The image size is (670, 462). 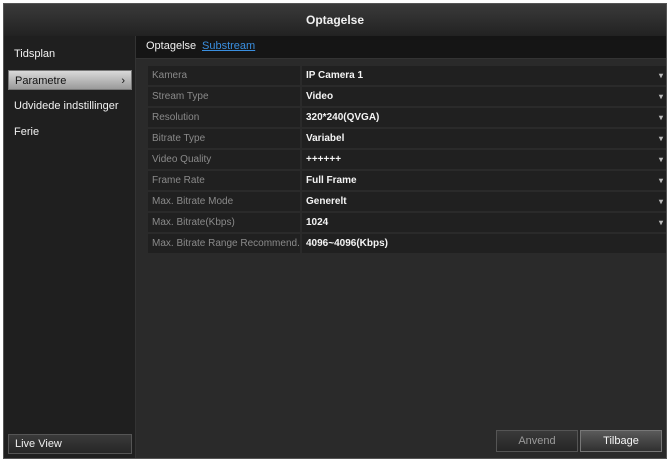 I want to click on window-title: Optagelse, so click(x=335, y=20).